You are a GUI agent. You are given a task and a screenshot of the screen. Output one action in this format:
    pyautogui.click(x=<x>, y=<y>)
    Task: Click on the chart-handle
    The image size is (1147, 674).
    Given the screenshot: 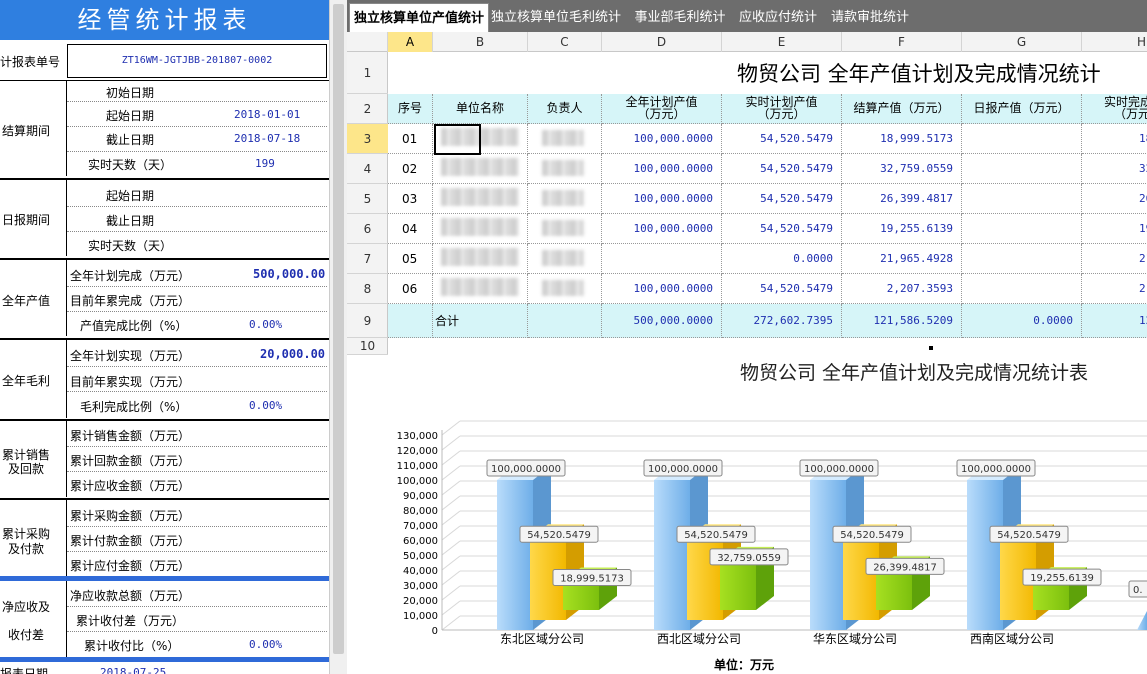 What is the action you would take?
    pyautogui.click(x=931, y=348)
    